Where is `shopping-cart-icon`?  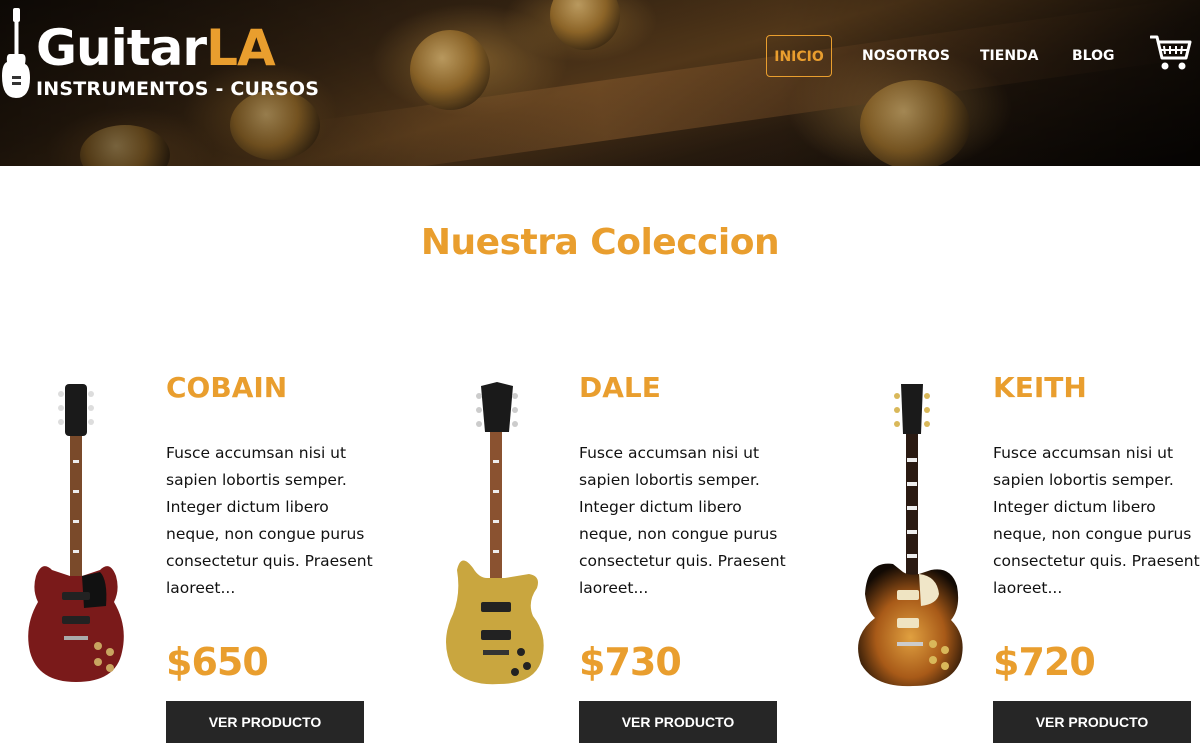
shopping-cart-icon is located at coordinates (1171, 53).